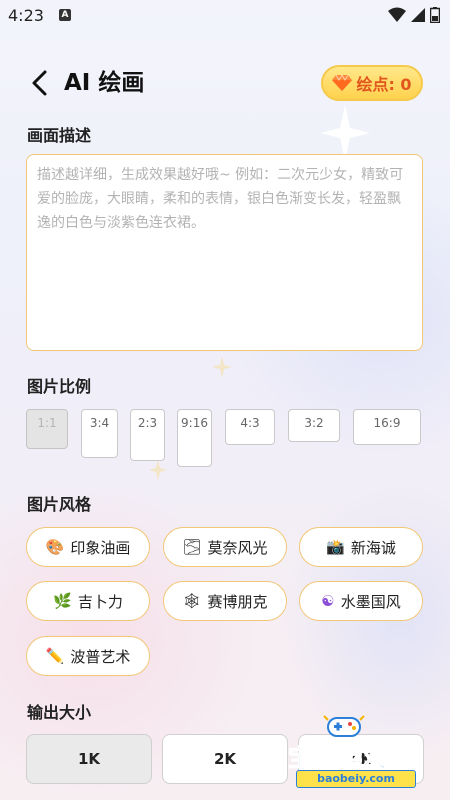  What do you see at coordinates (47, 429) in the screenshot?
I see `ratio-option-1-1: 1:1` at bounding box center [47, 429].